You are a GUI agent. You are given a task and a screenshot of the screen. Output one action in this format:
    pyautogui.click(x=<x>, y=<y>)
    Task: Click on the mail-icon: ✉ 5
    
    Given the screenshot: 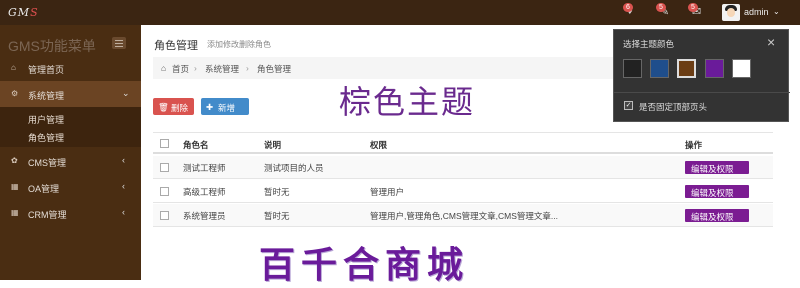 What is the action you would take?
    pyautogui.click(x=698, y=11)
    